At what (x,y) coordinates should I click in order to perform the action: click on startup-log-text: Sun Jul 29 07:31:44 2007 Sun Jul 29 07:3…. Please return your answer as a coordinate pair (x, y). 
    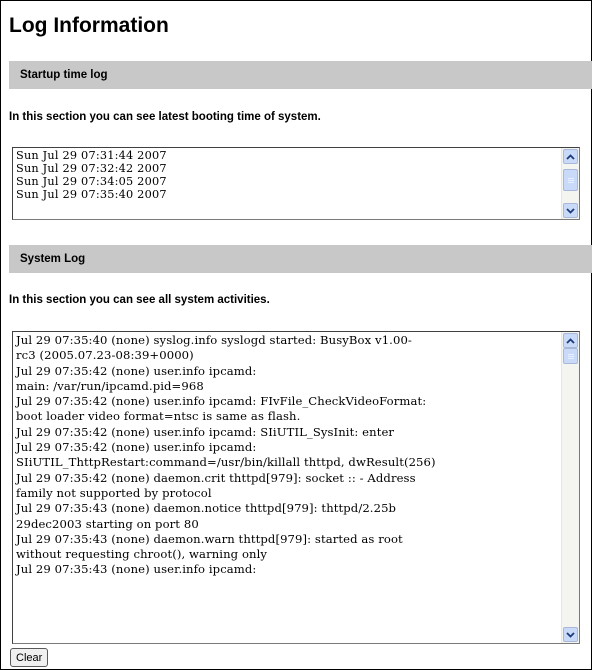
    Looking at the image, I should click on (91, 175).